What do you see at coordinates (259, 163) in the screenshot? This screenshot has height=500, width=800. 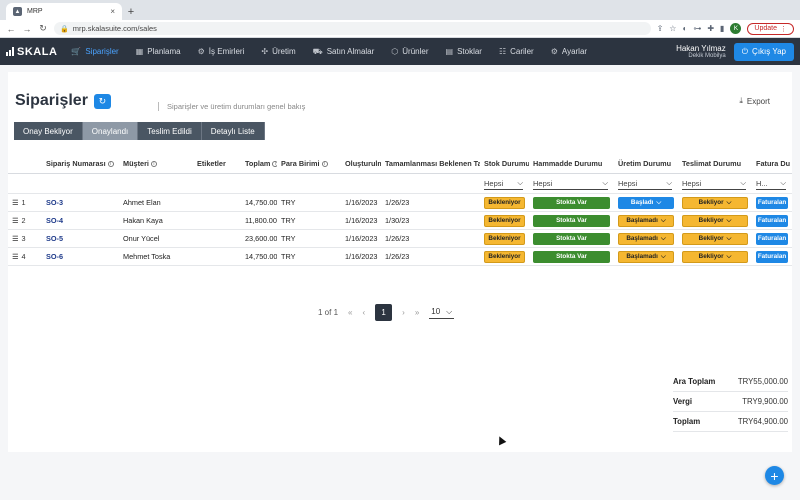 I see `column-header: Toplam i` at bounding box center [259, 163].